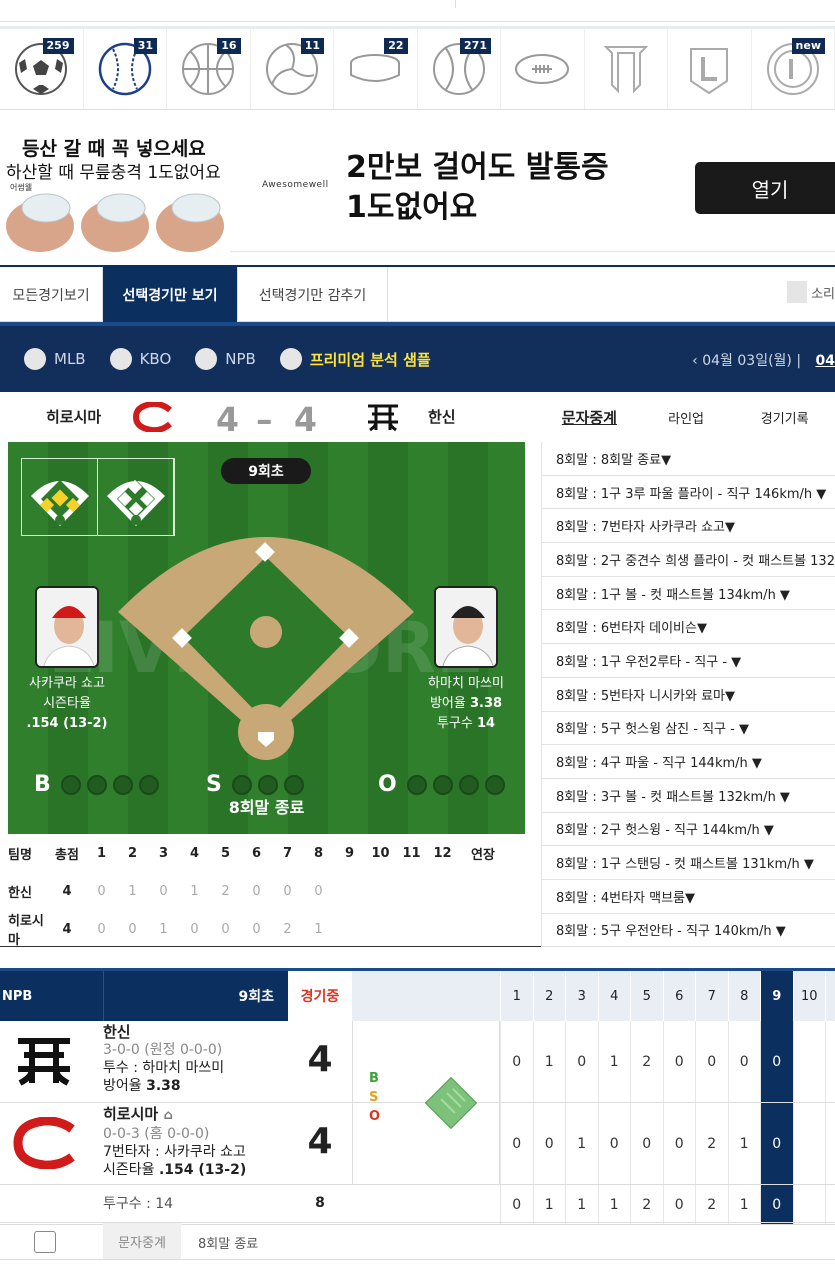 This screenshot has height=1273, width=835. What do you see at coordinates (543, 69) in the screenshot?
I see `sport-football` at bounding box center [543, 69].